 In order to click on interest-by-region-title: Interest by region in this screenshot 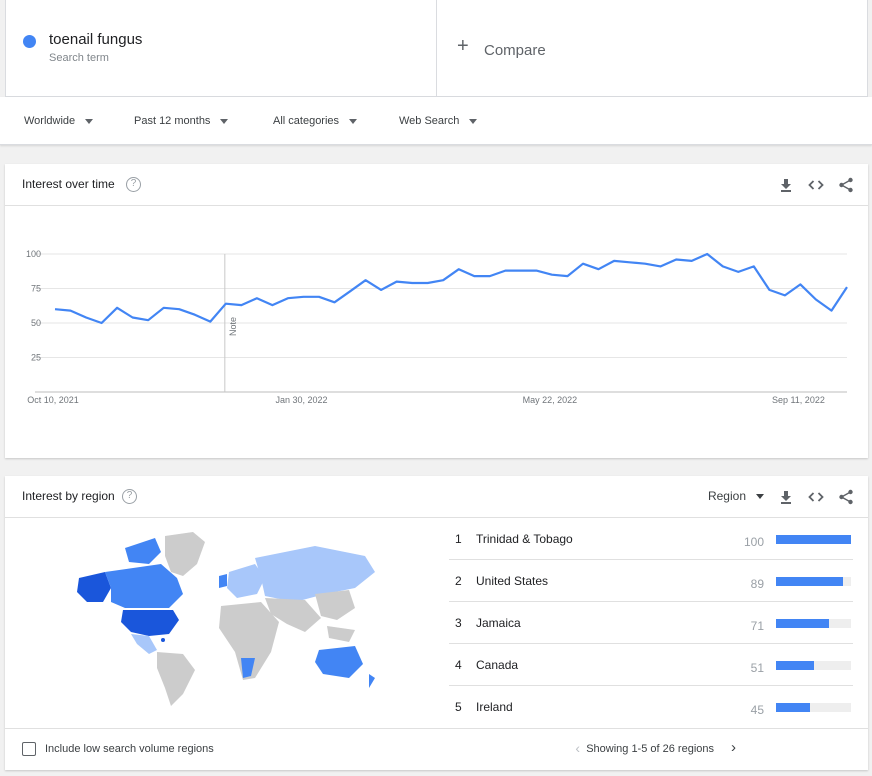, I will do `click(68, 496)`.